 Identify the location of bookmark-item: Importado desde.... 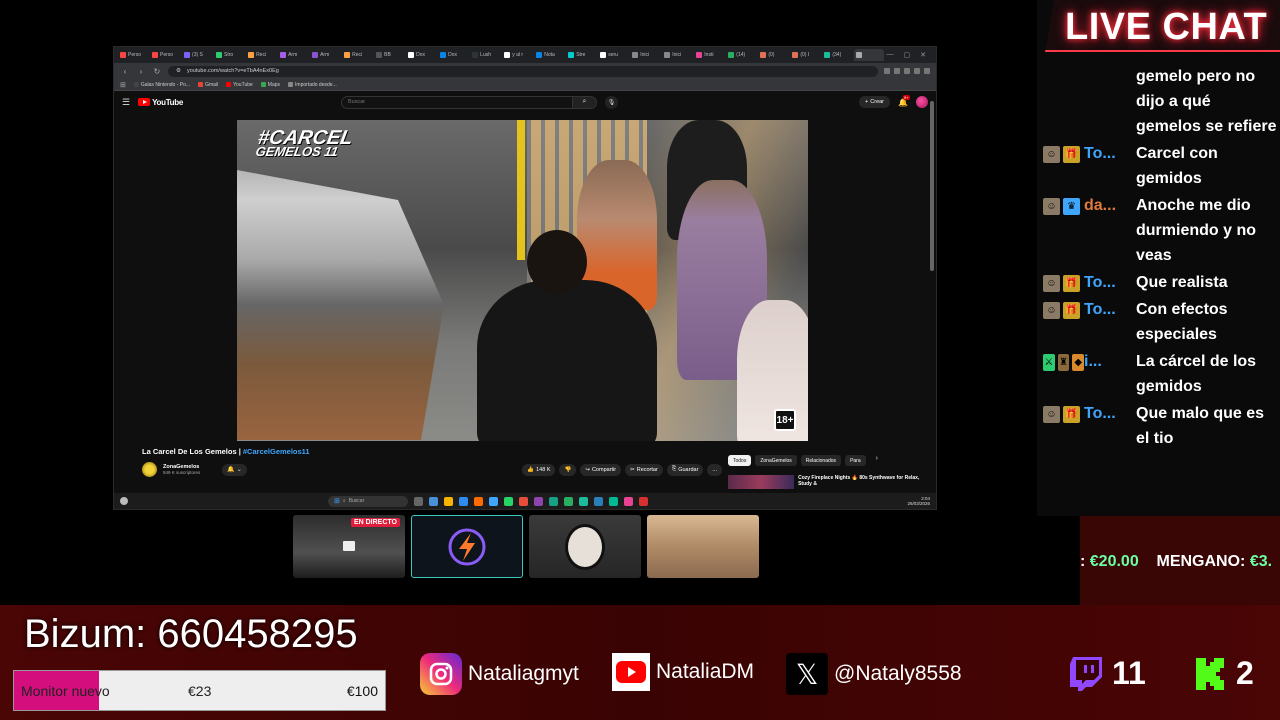
(312, 85).